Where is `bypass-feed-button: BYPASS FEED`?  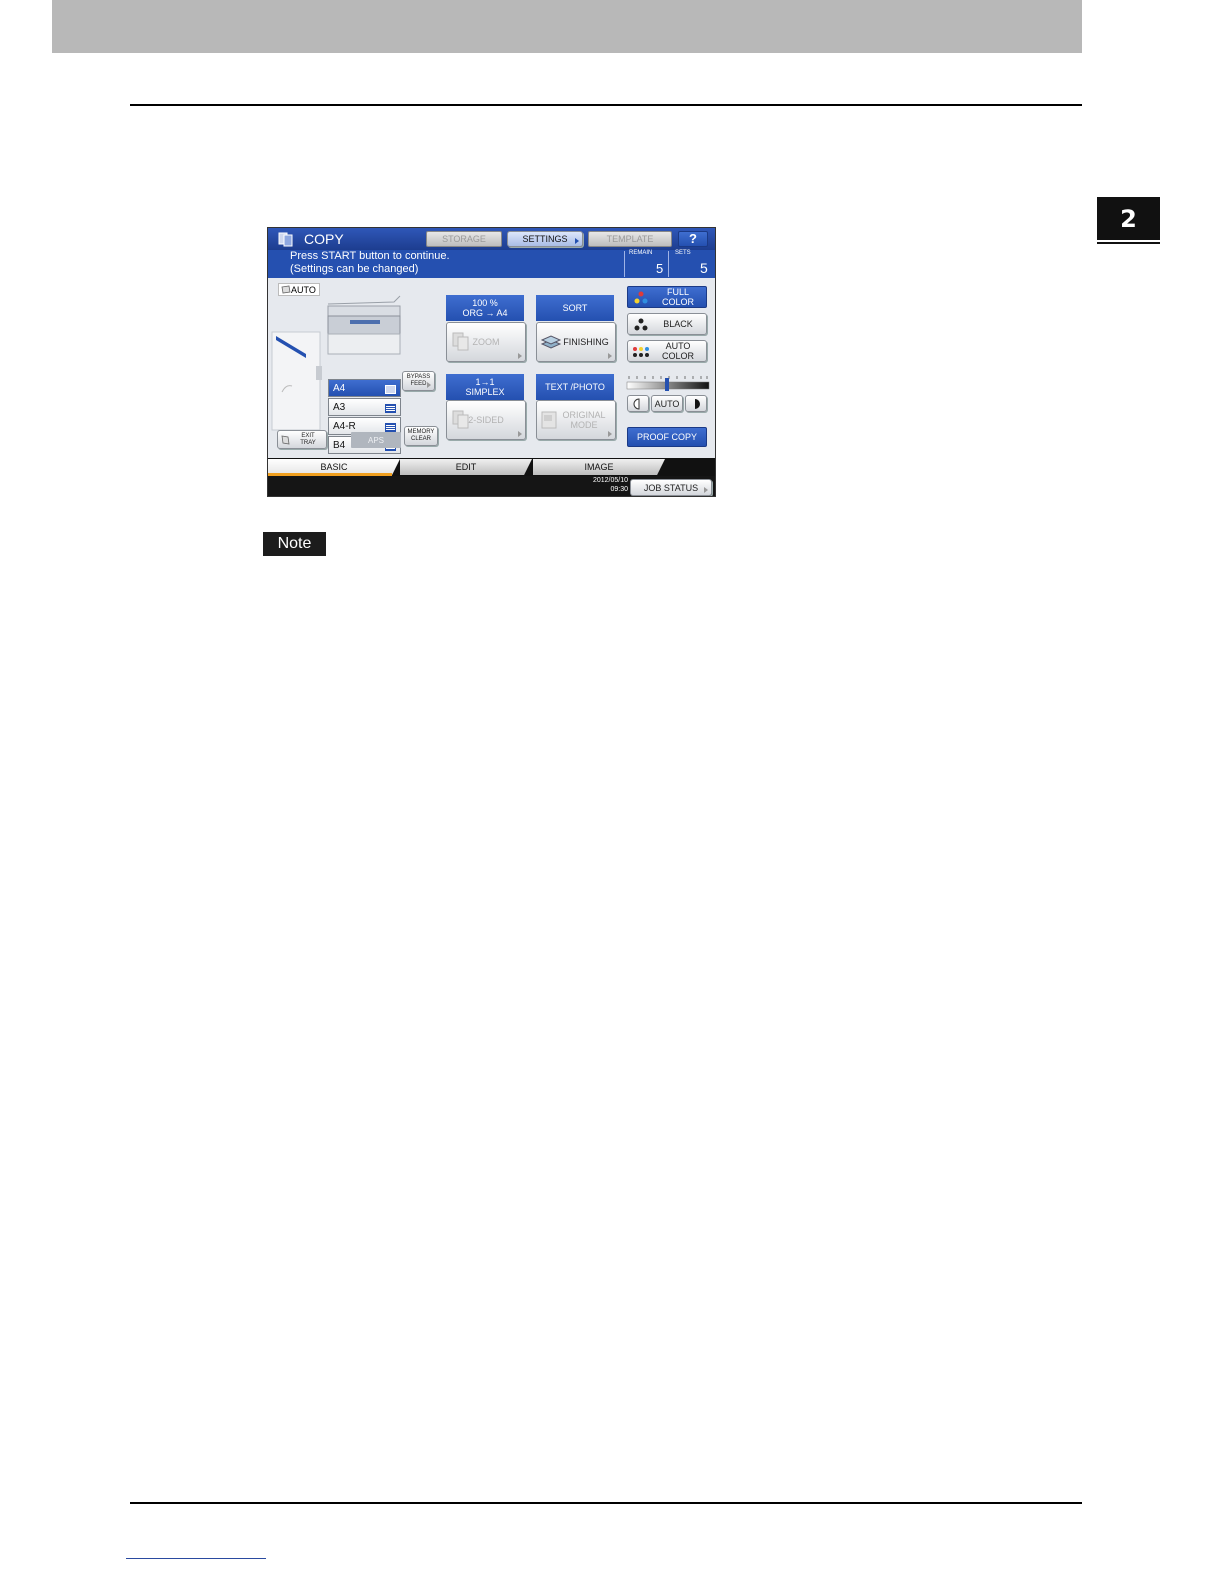 bypass-feed-button: BYPASS FEED is located at coordinates (418, 381).